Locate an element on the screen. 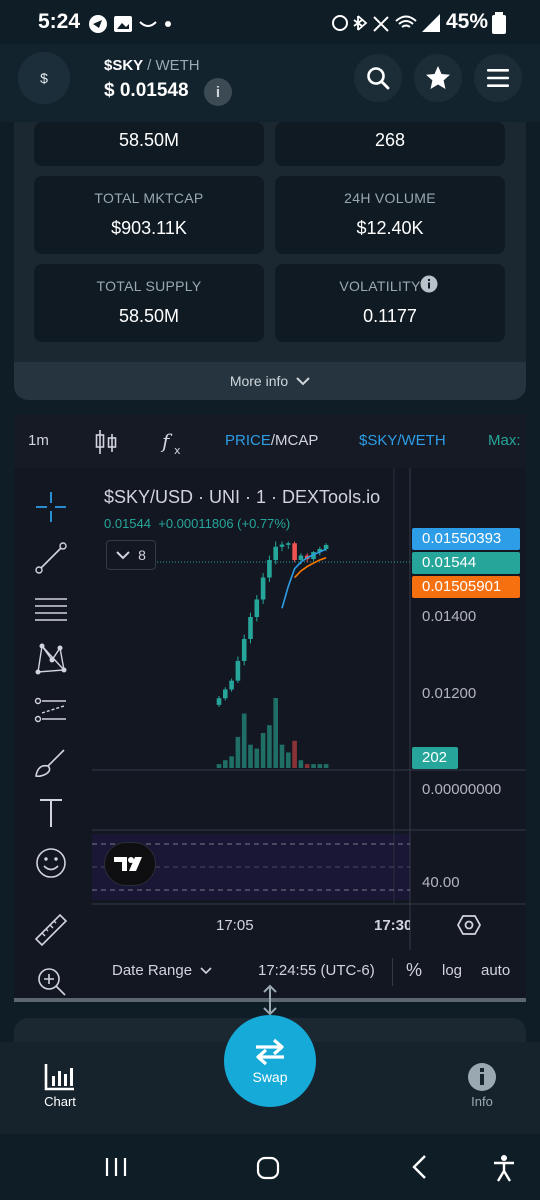 The image size is (540, 1200). brush-icon is located at coordinates (50, 763).